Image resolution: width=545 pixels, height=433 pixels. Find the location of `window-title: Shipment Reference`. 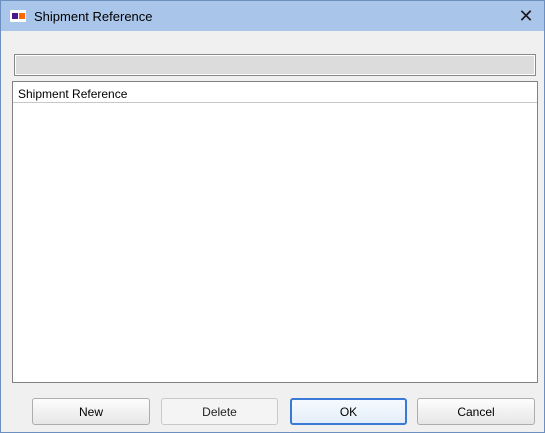

window-title: Shipment Reference is located at coordinates (93, 16).